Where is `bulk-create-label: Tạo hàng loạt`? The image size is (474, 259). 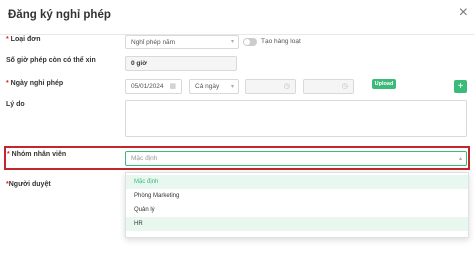 bulk-create-label: Tạo hàng loạt is located at coordinates (281, 41).